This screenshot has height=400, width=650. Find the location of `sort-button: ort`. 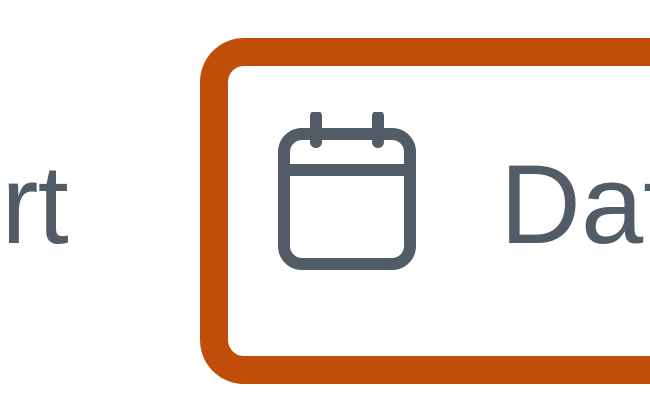

sort-button: ort is located at coordinates (34, 205).